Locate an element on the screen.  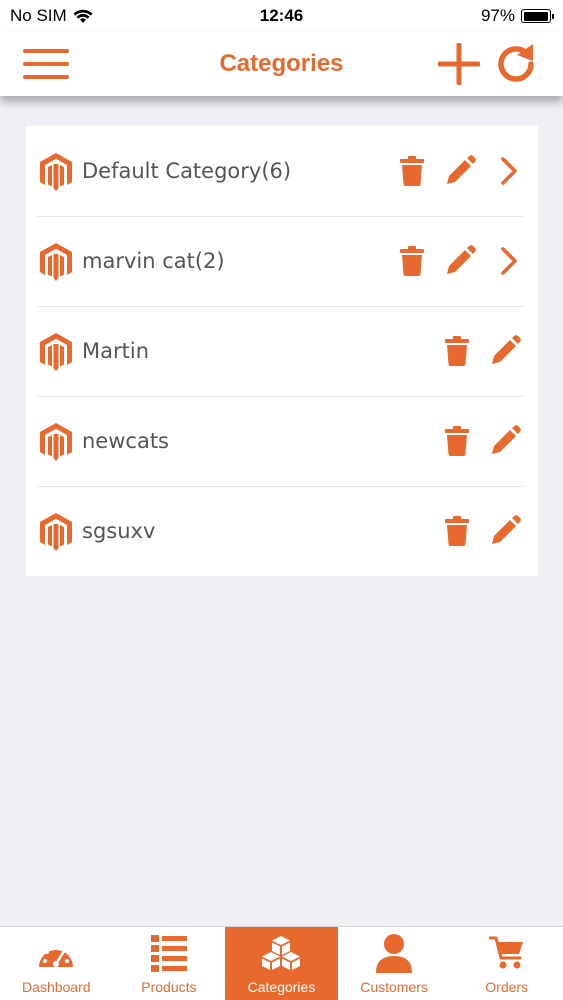
cart-icon is located at coordinates (505, 952).